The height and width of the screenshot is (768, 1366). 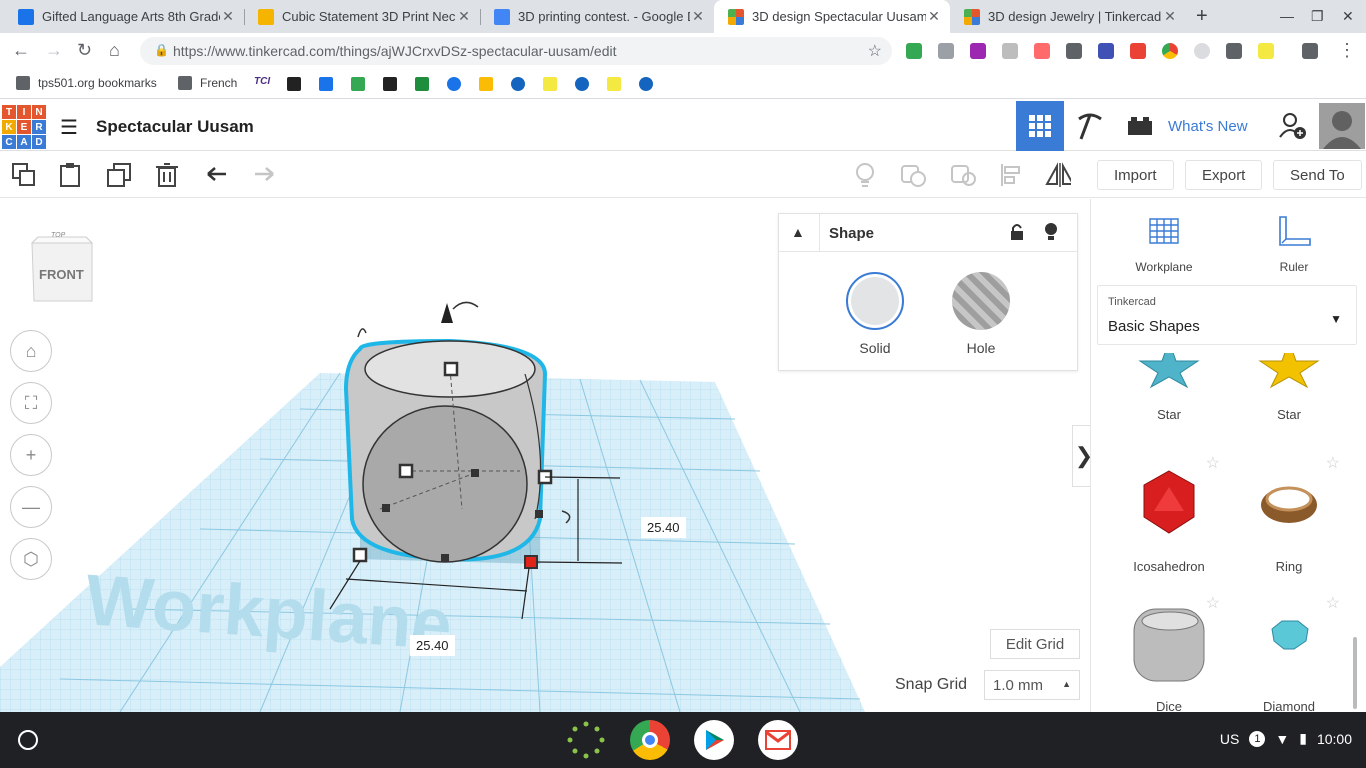 What do you see at coordinates (875, 51) in the screenshot?
I see `bookmark-star-icon: ☆` at bounding box center [875, 51].